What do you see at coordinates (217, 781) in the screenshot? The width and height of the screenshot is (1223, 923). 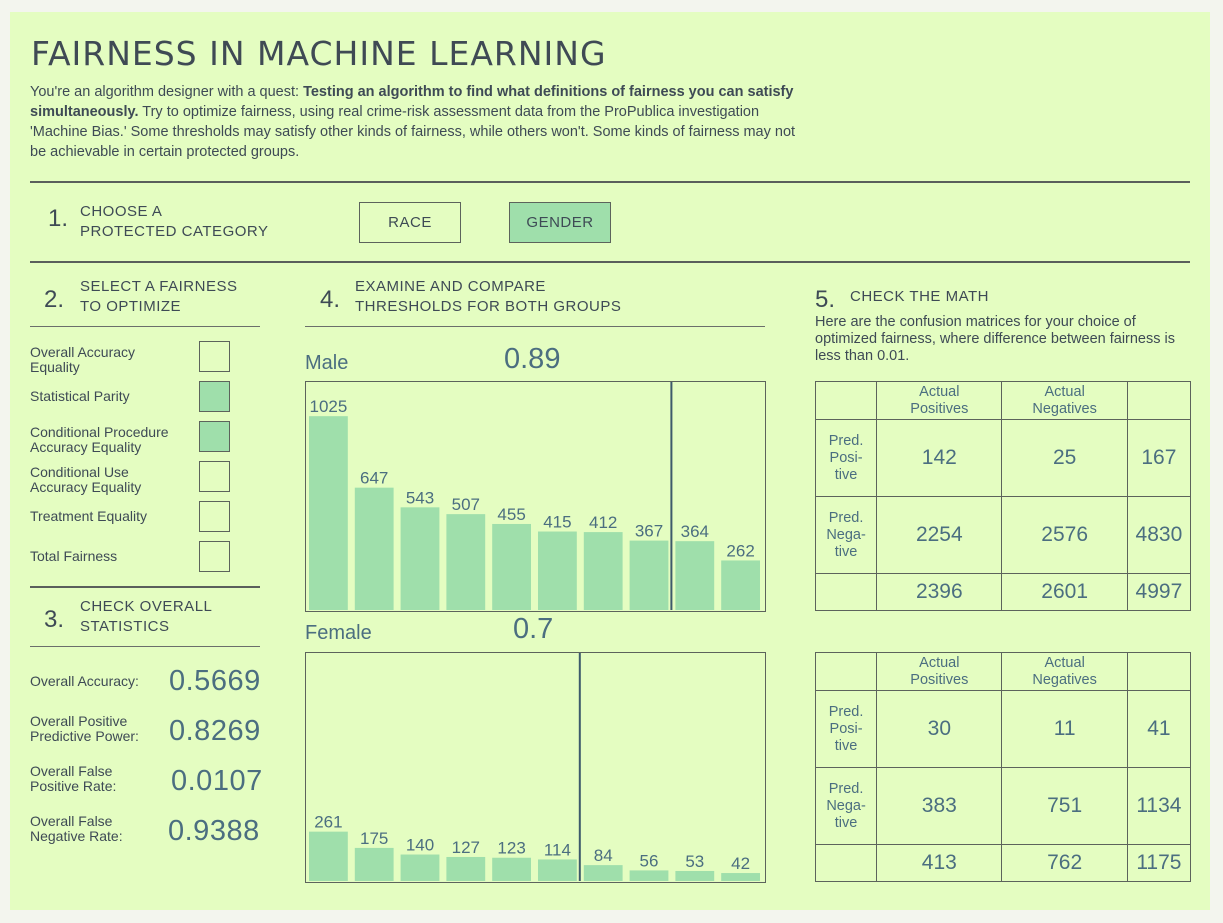 I see `stat-fpr-value: 0.0107` at bounding box center [217, 781].